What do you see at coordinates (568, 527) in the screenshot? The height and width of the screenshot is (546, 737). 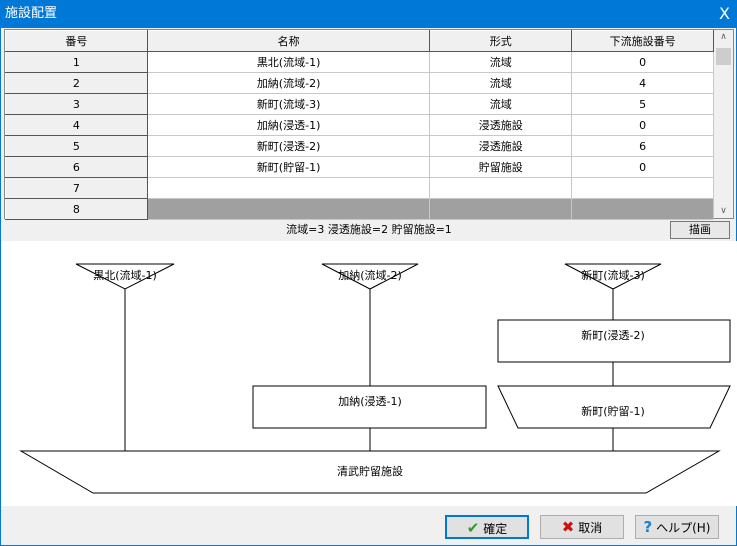 I see `x-icon: ✖` at bounding box center [568, 527].